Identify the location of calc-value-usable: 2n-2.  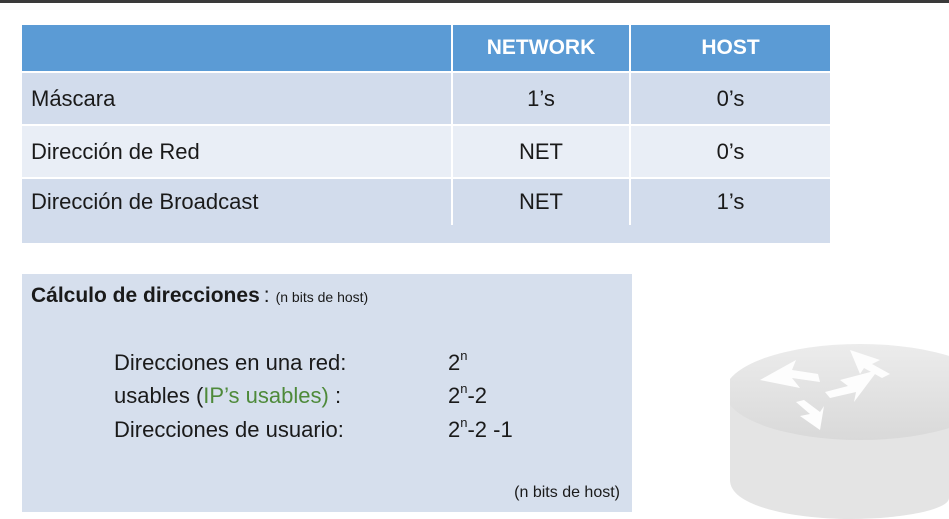
(468, 395).